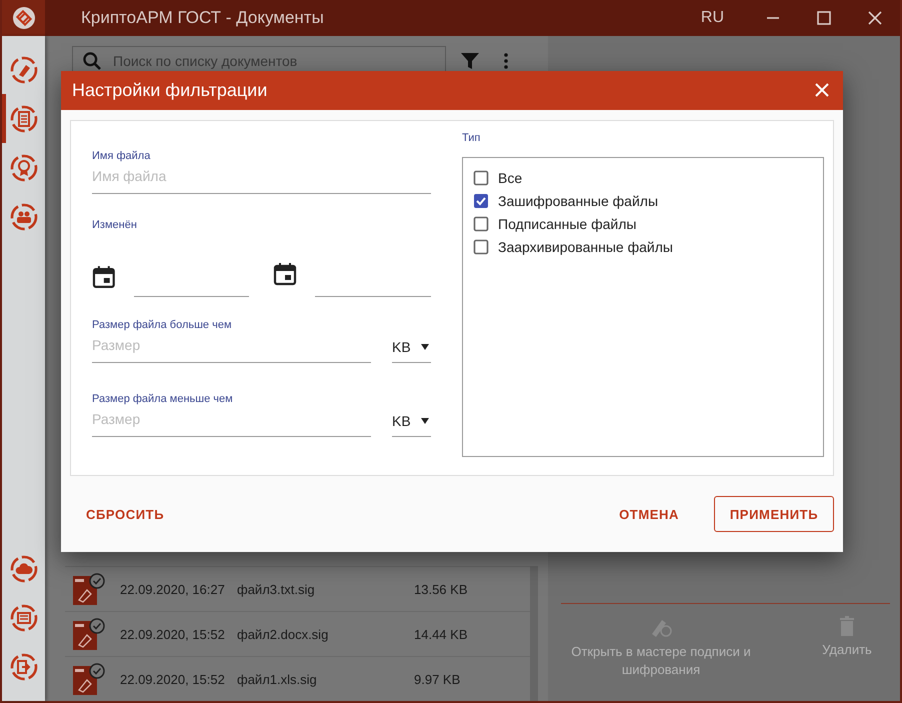 The height and width of the screenshot is (703, 902). I want to click on document-name: файл3.txt.sig, so click(276, 589).